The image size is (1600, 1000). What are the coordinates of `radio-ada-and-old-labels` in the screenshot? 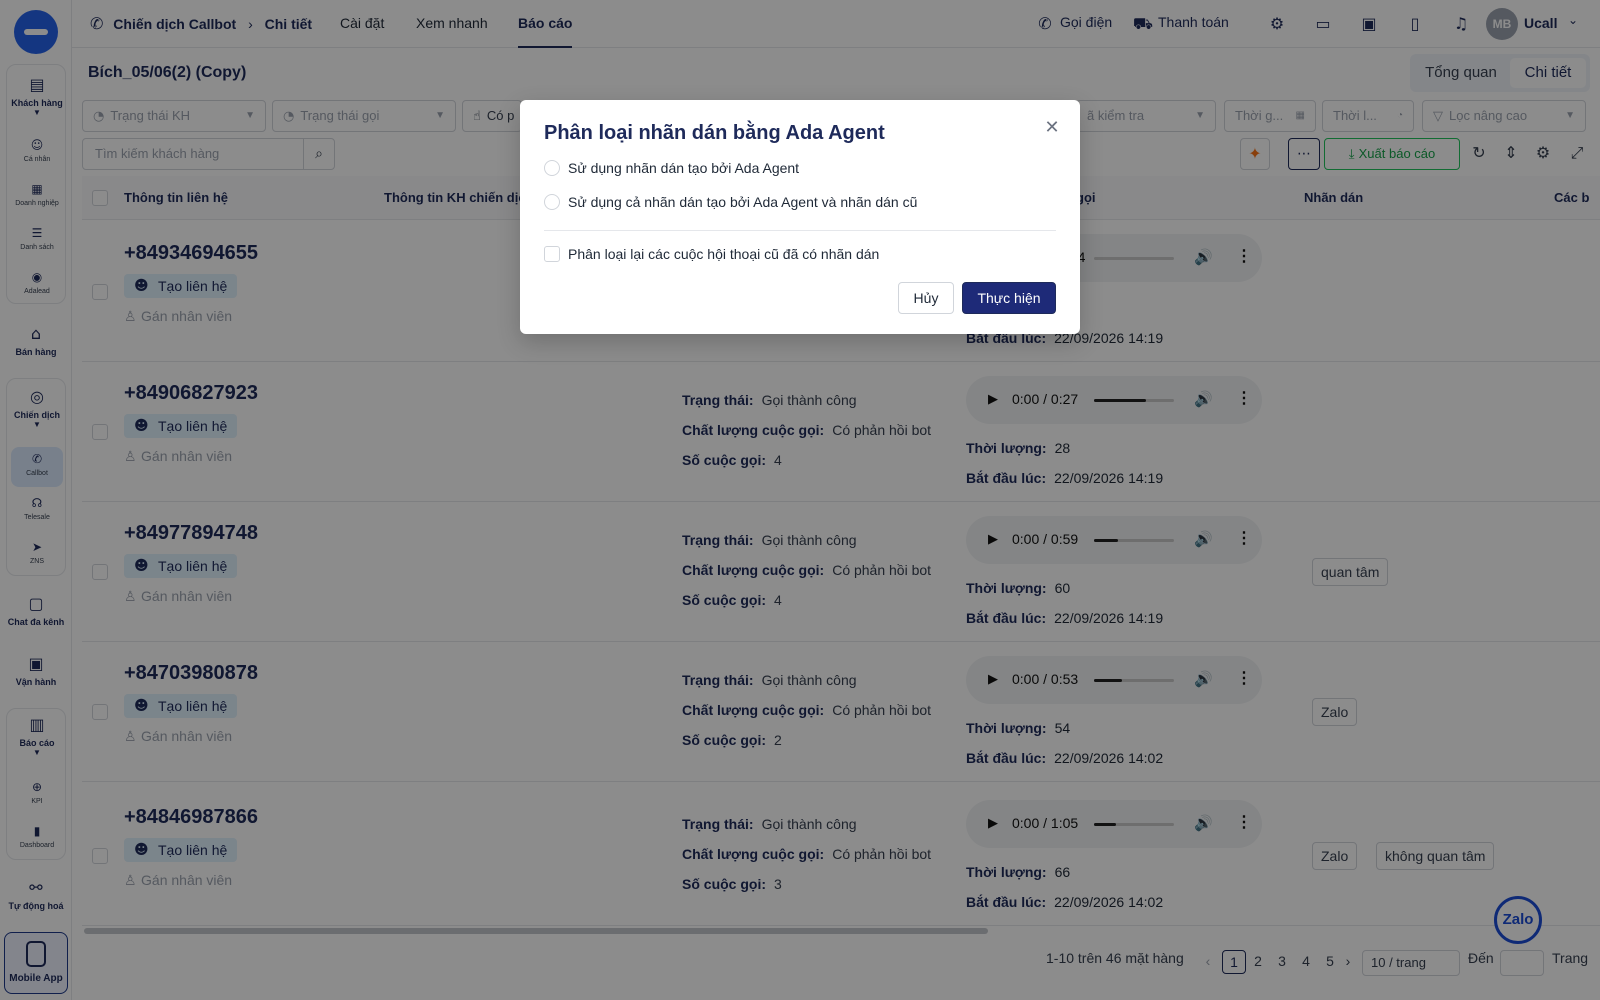 It's located at (552, 202).